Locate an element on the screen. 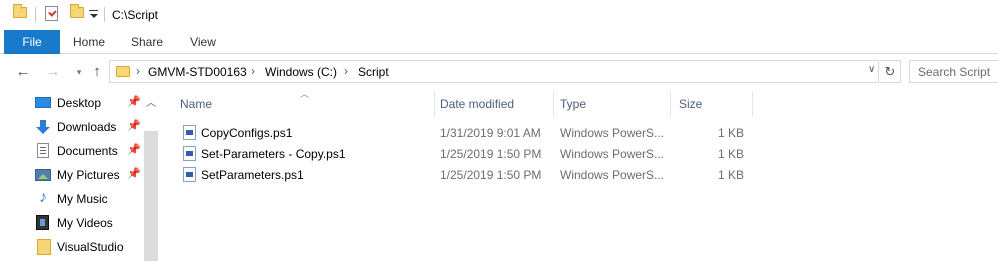 The height and width of the screenshot is (261, 998). column-header-type: Type is located at coordinates (573, 104).